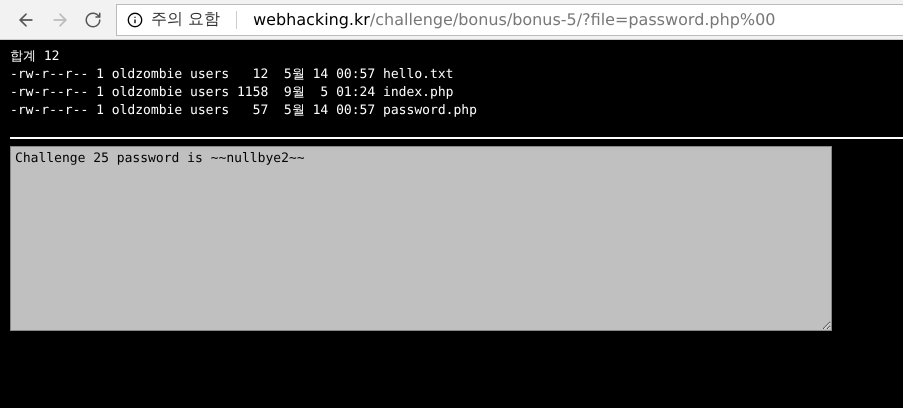  What do you see at coordinates (243, 111) in the screenshot?
I see `listing-line: -rw-r--r-- 1 oldzombie users 57 5월 14 00:57 password.php` at bounding box center [243, 111].